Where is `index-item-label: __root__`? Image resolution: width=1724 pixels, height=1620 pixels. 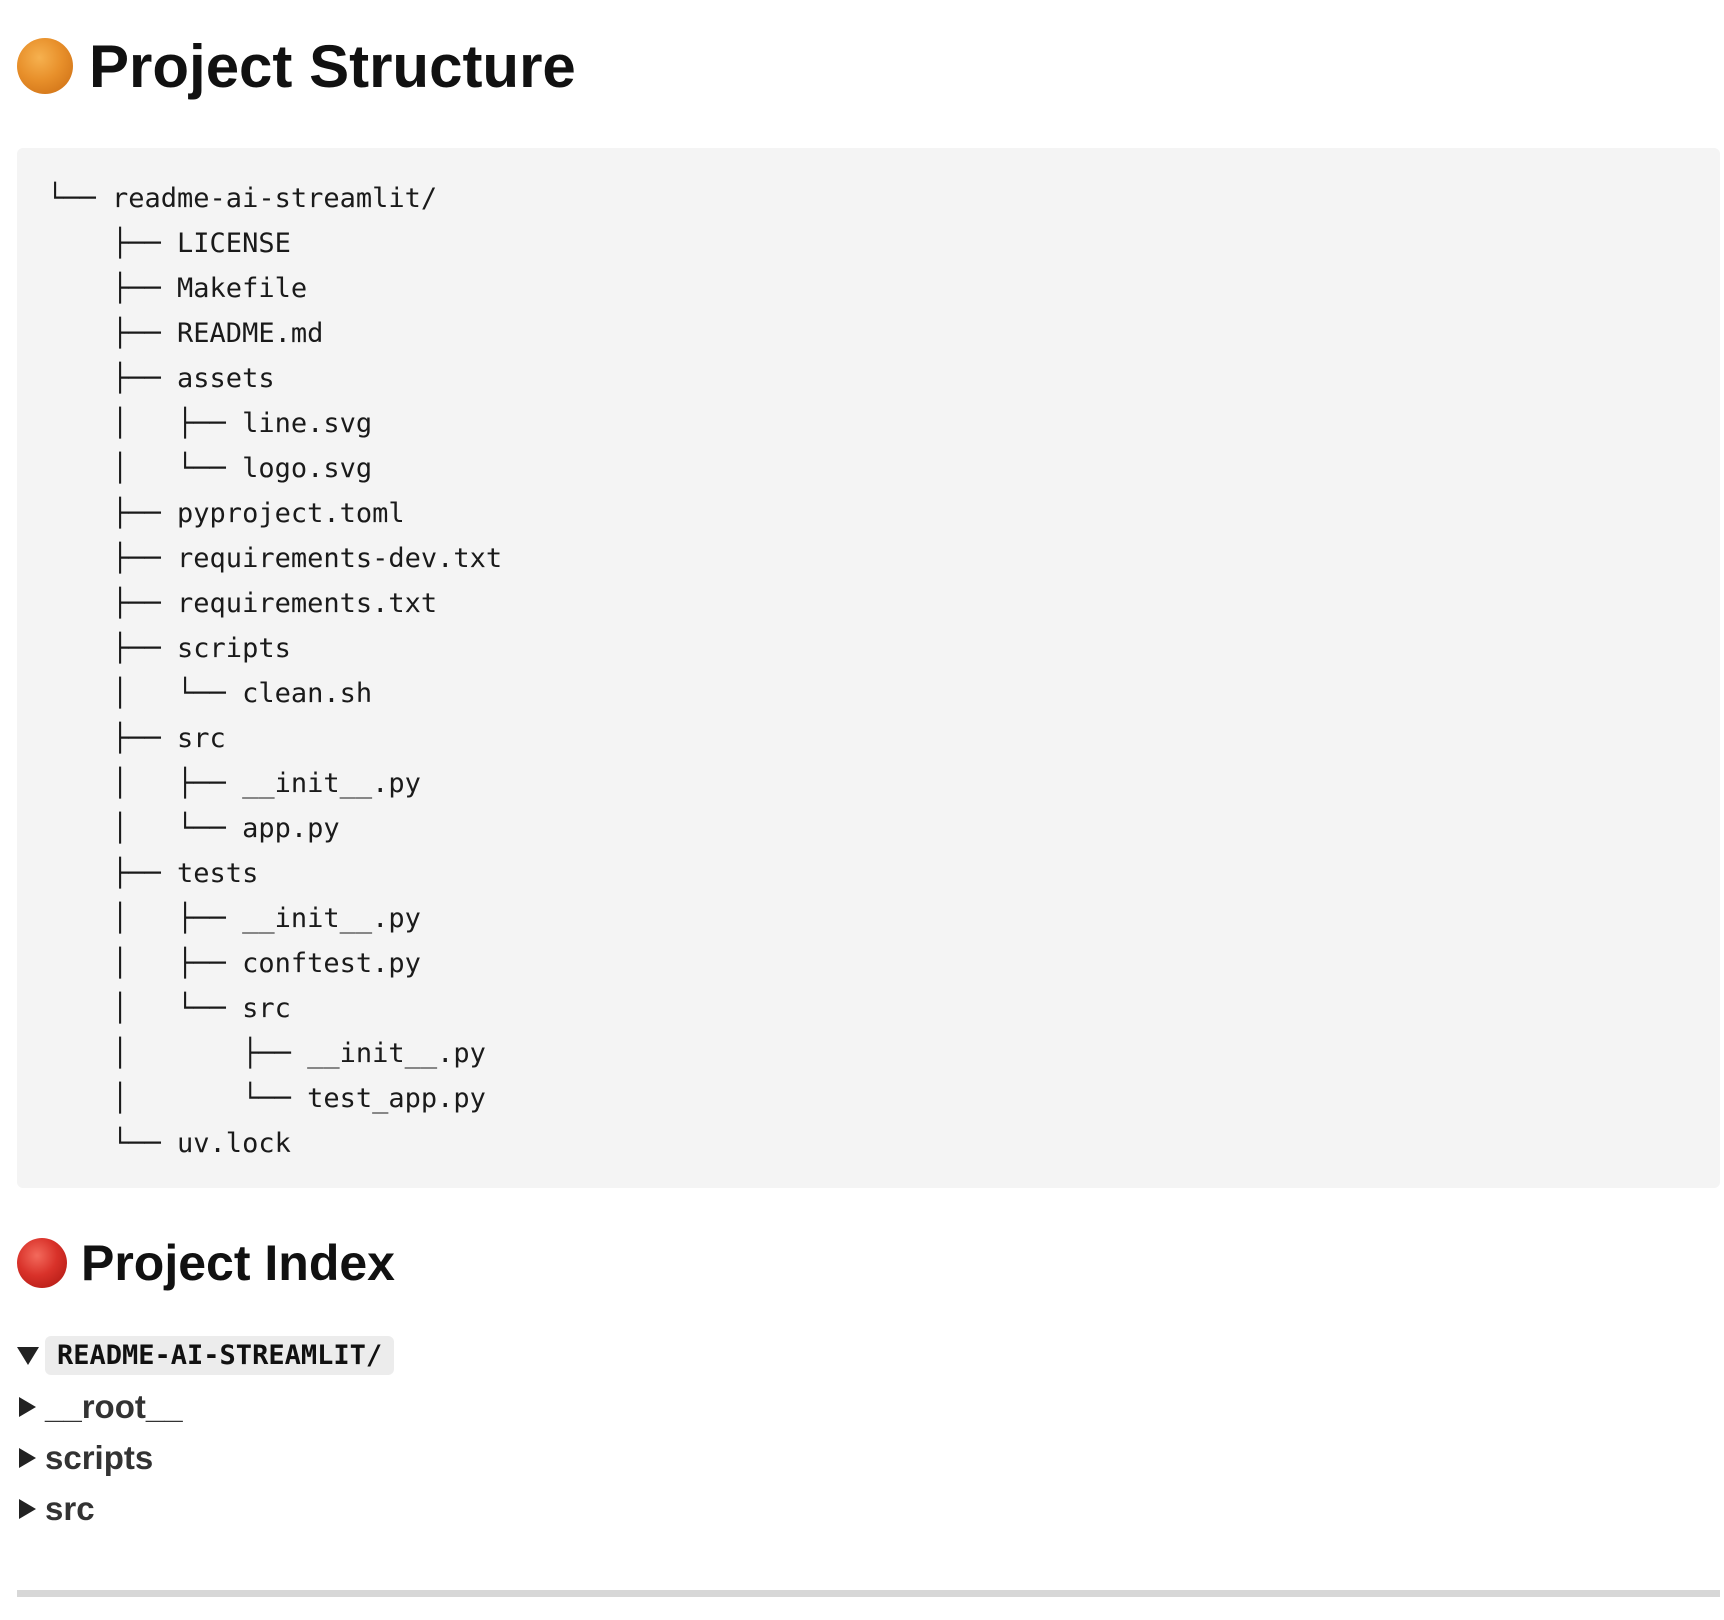 index-item-label: __root__ is located at coordinates (114, 1406).